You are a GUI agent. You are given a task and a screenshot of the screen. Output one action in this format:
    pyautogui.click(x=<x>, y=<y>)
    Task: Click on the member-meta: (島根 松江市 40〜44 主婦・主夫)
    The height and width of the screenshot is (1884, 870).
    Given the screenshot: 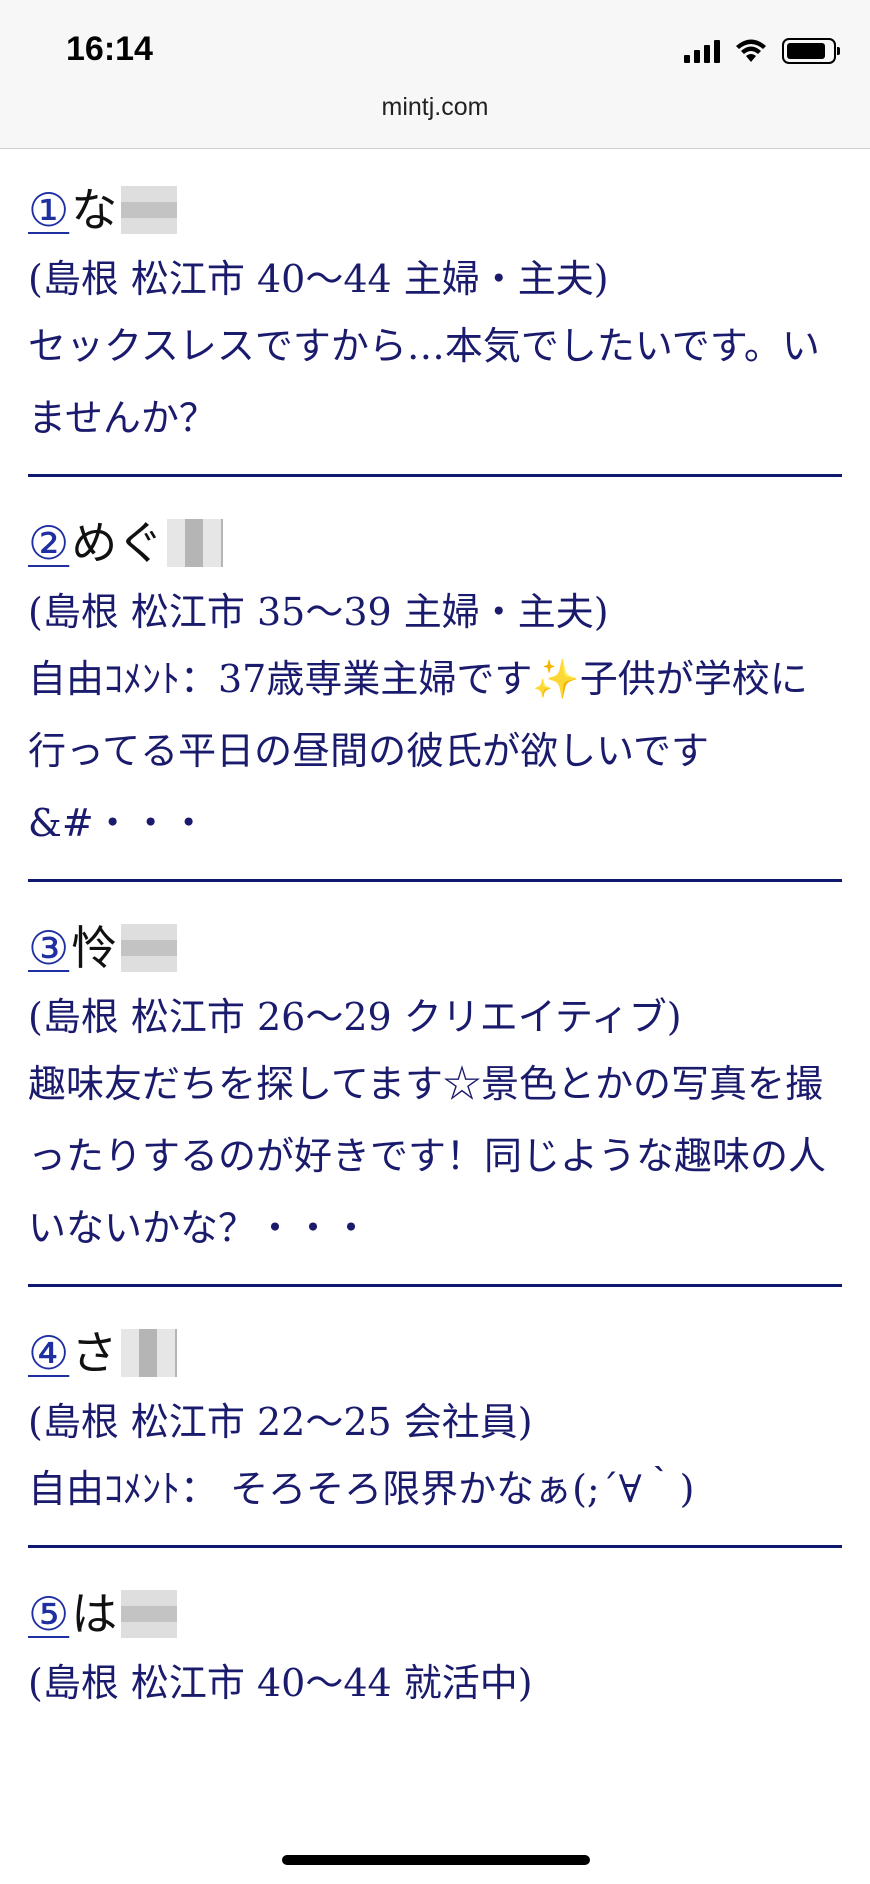 What is the action you would take?
    pyautogui.click(x=318, y=279)
    